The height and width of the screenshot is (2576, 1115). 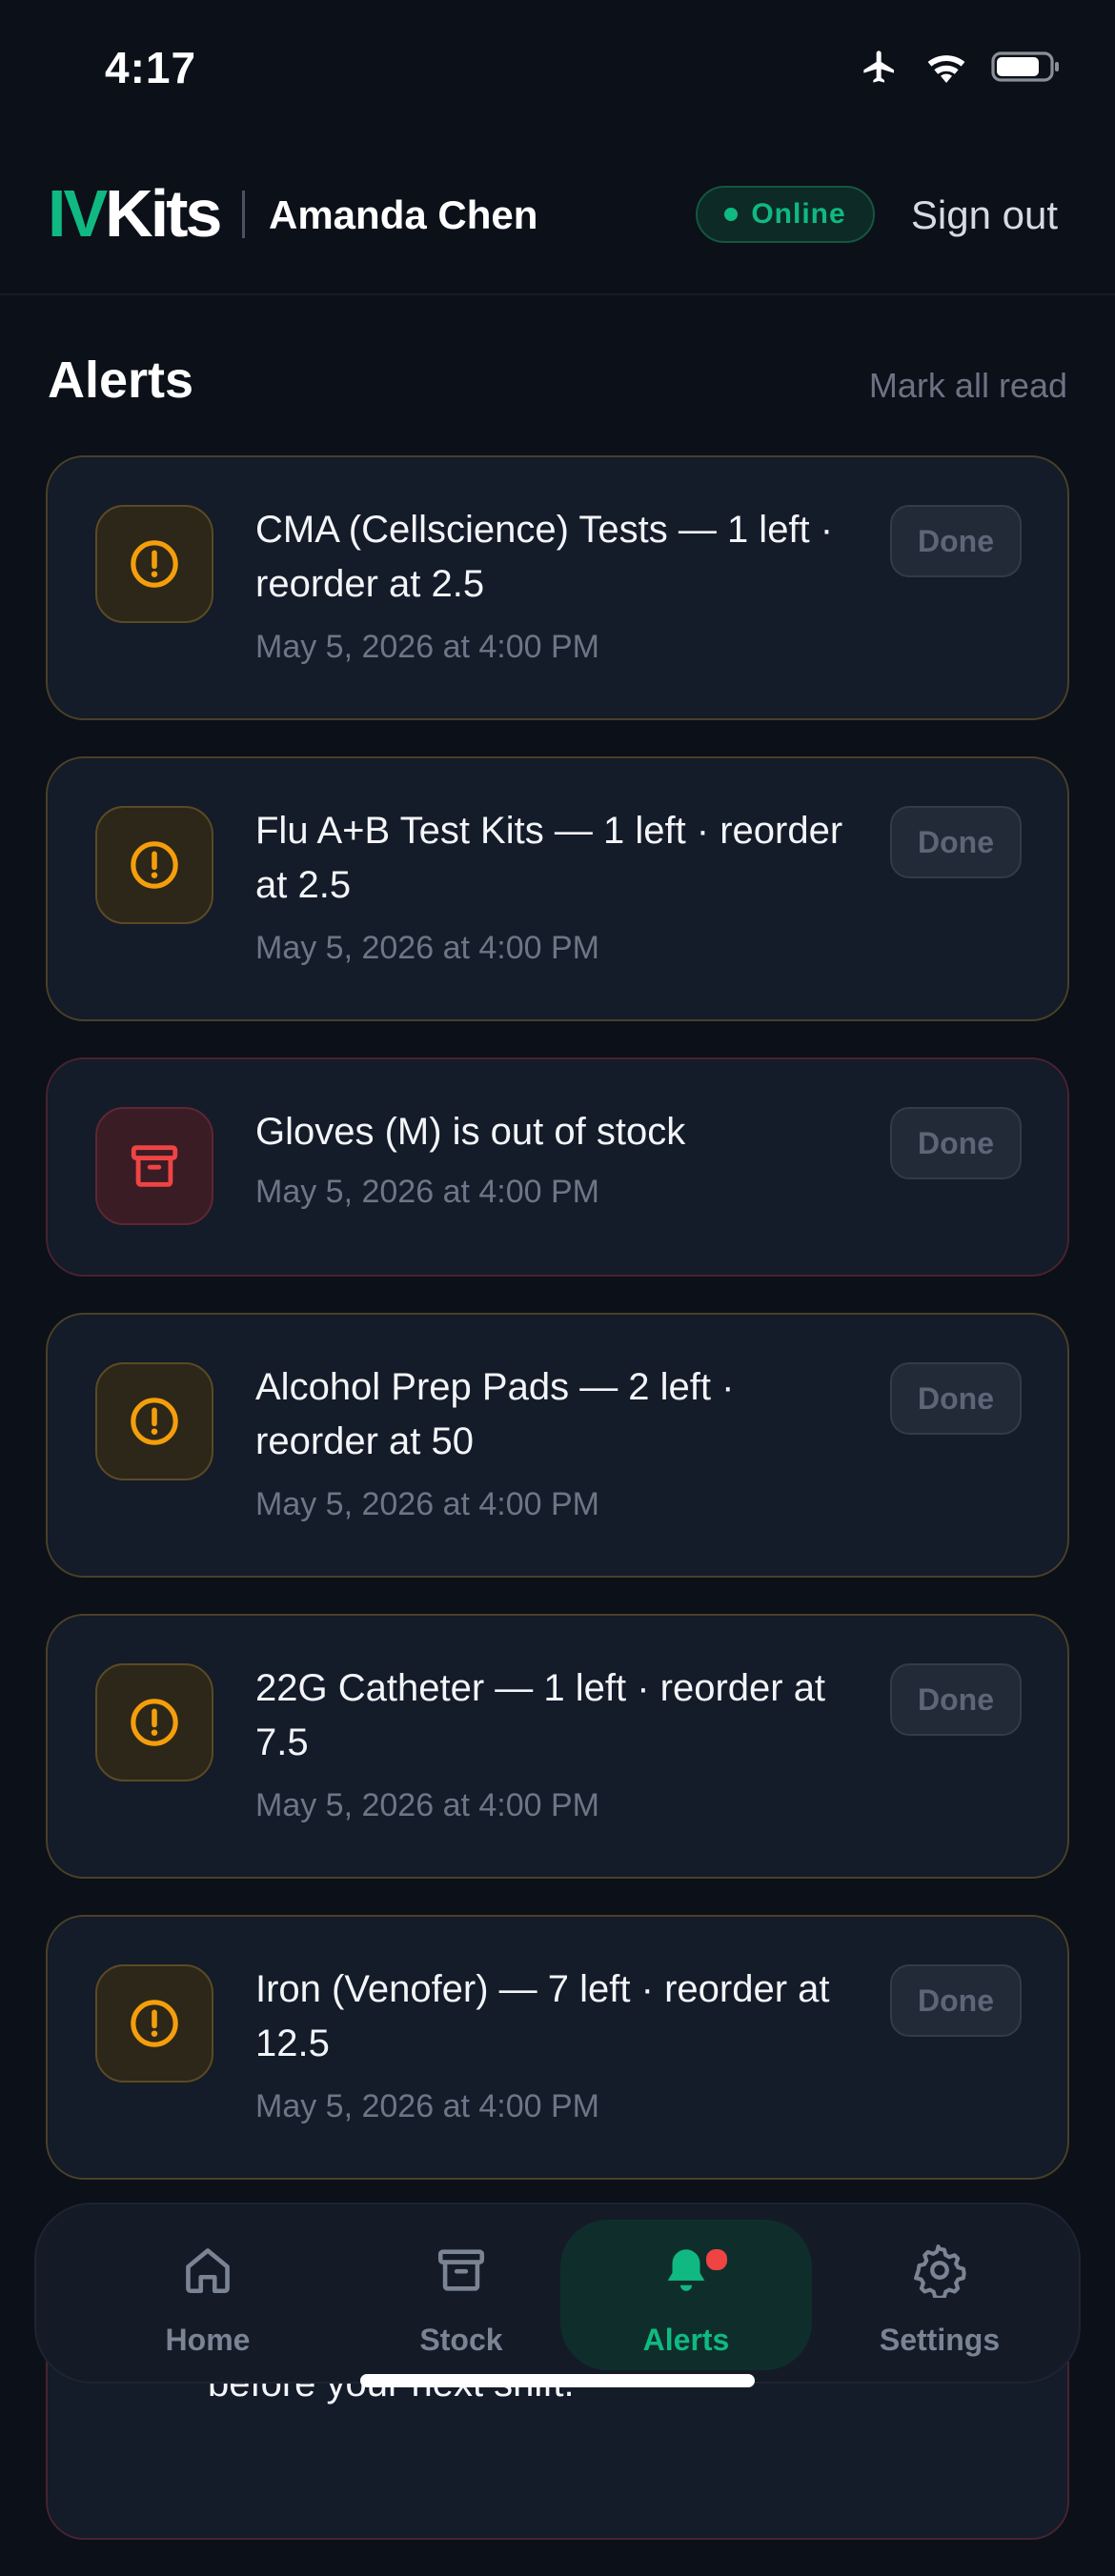 What do you see at coordinates (121, 381) in the screenshot?
I see `page-title: Alerts` at bounding box center [121, 381].